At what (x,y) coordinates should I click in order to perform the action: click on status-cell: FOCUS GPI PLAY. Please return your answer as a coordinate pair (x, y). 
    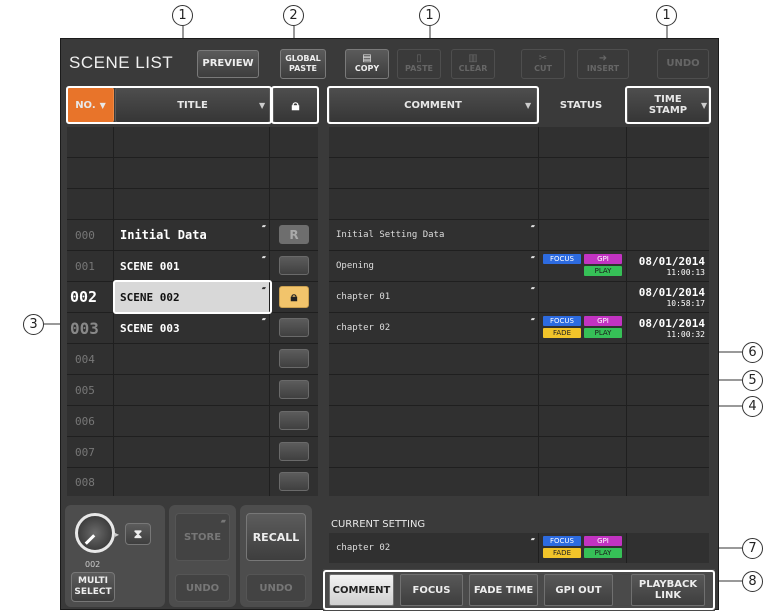
    Looking at the image, I should click on (582, 266).